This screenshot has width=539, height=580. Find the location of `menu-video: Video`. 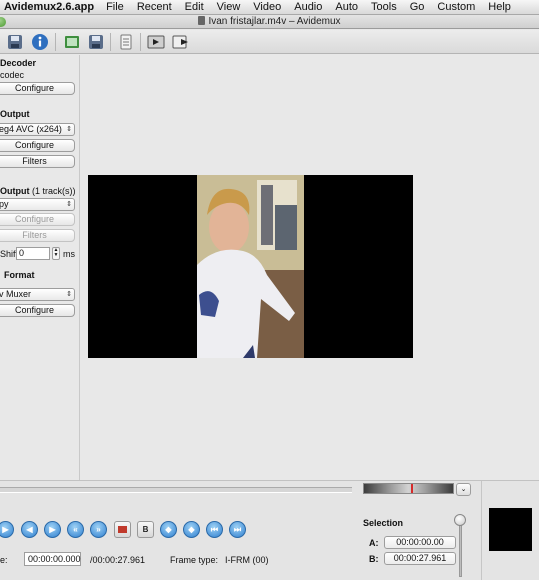

menu-video: Video is located at coordinates (267, 7).